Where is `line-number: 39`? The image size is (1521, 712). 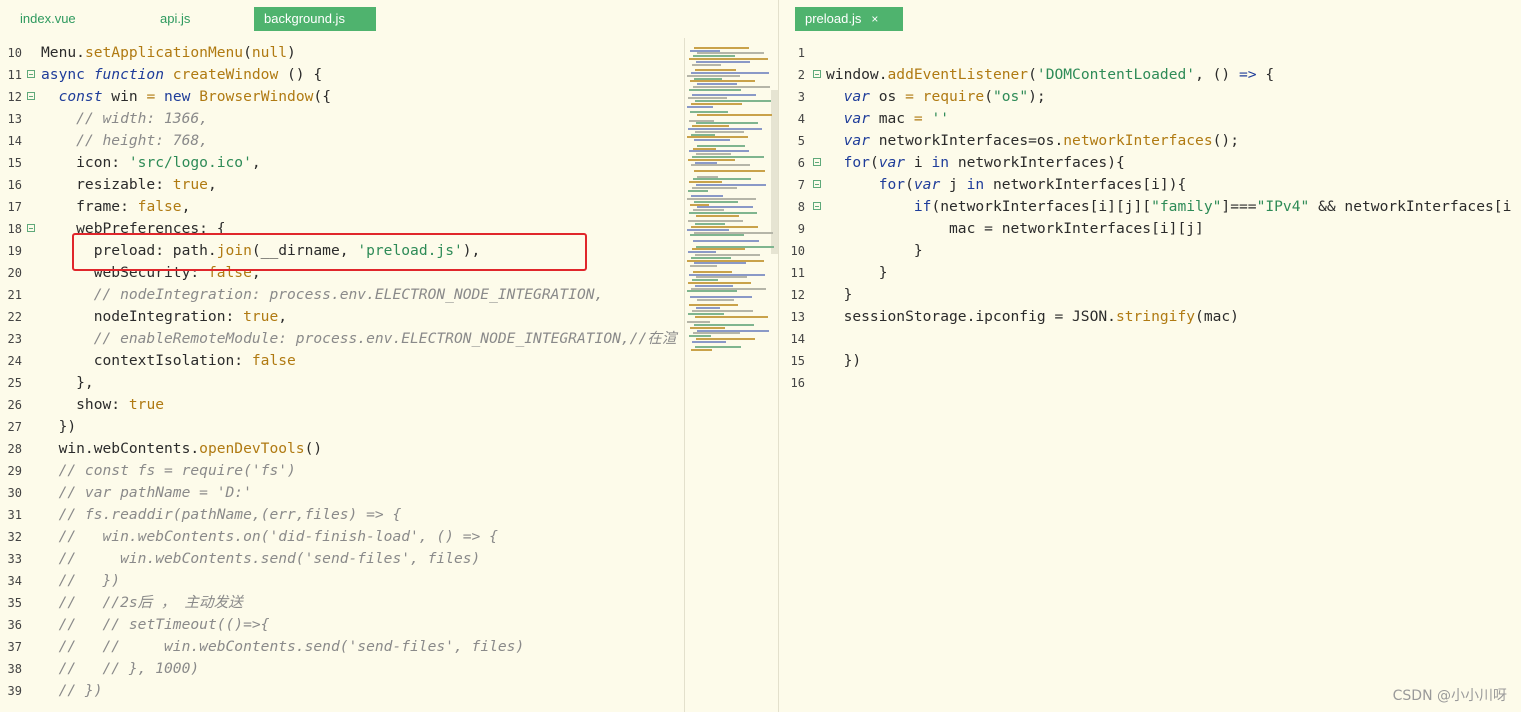 line-number: 39 is located at coordinates (14, 691).